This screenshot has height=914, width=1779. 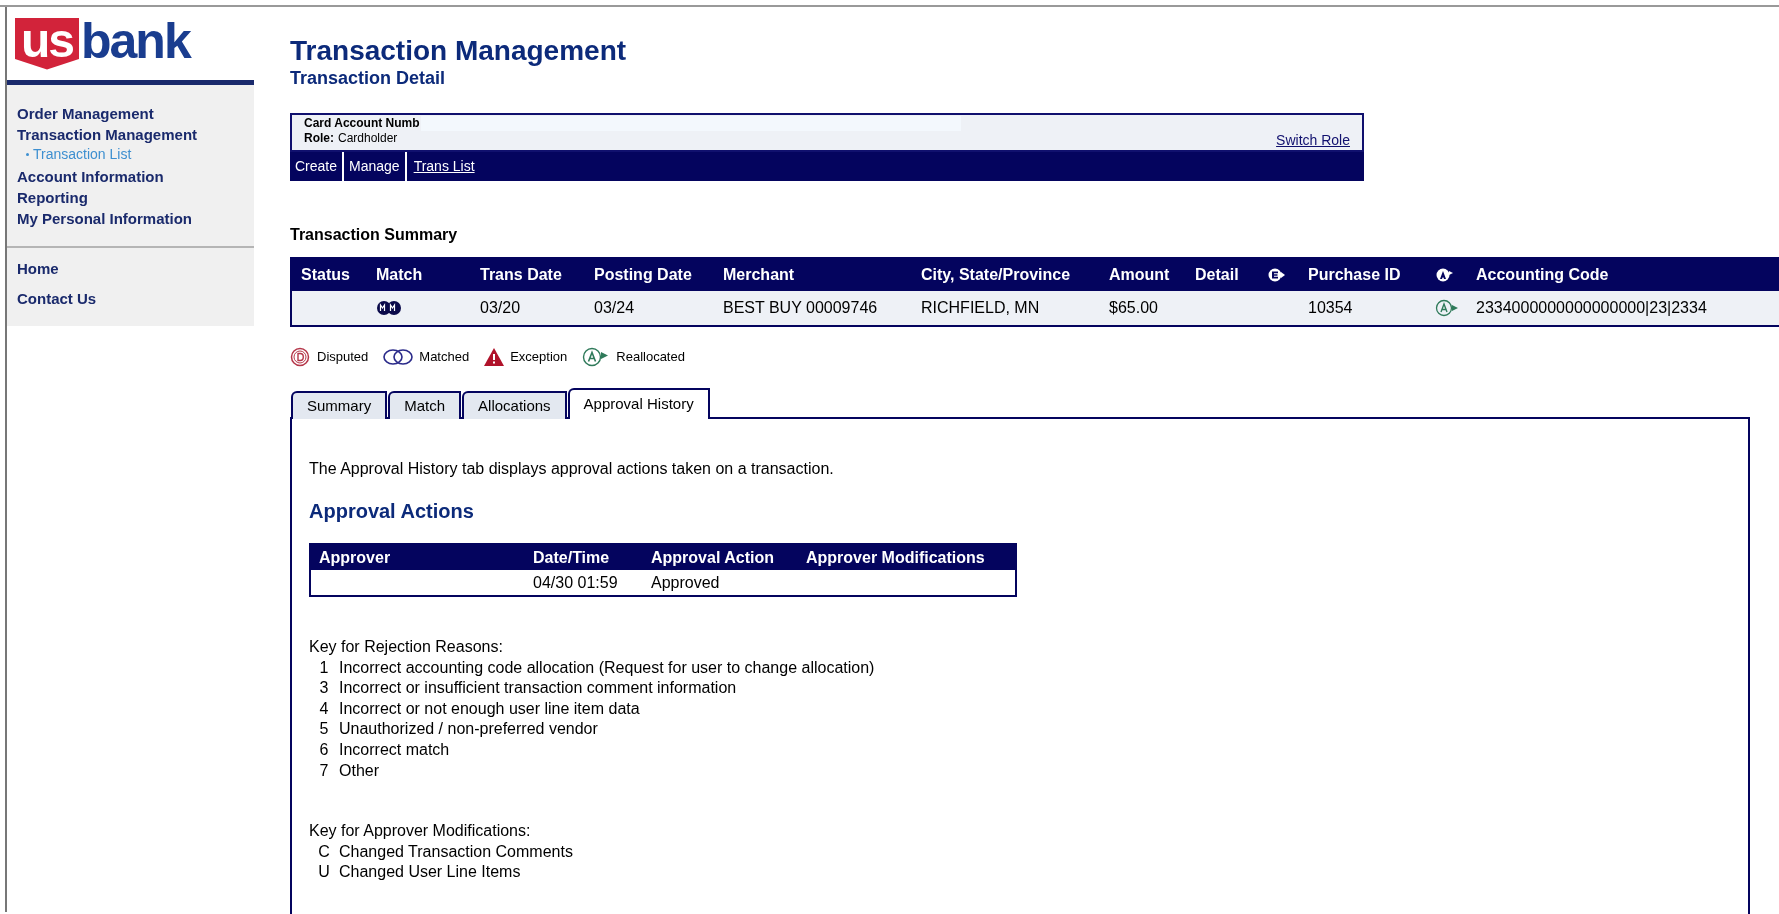 I want to click on role-value: Cardholder, so click(x=368, y=138).